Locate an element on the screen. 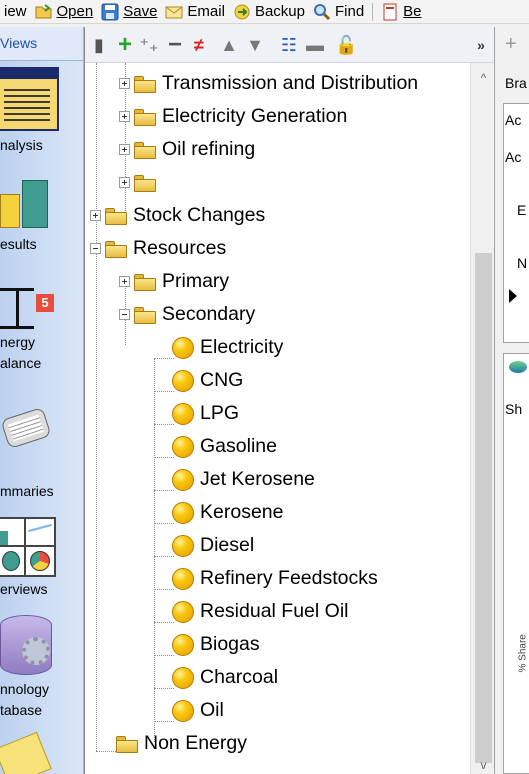 The image size is (529, 774). tree-node-label: Charcoal is located at coordinates (239, 677).